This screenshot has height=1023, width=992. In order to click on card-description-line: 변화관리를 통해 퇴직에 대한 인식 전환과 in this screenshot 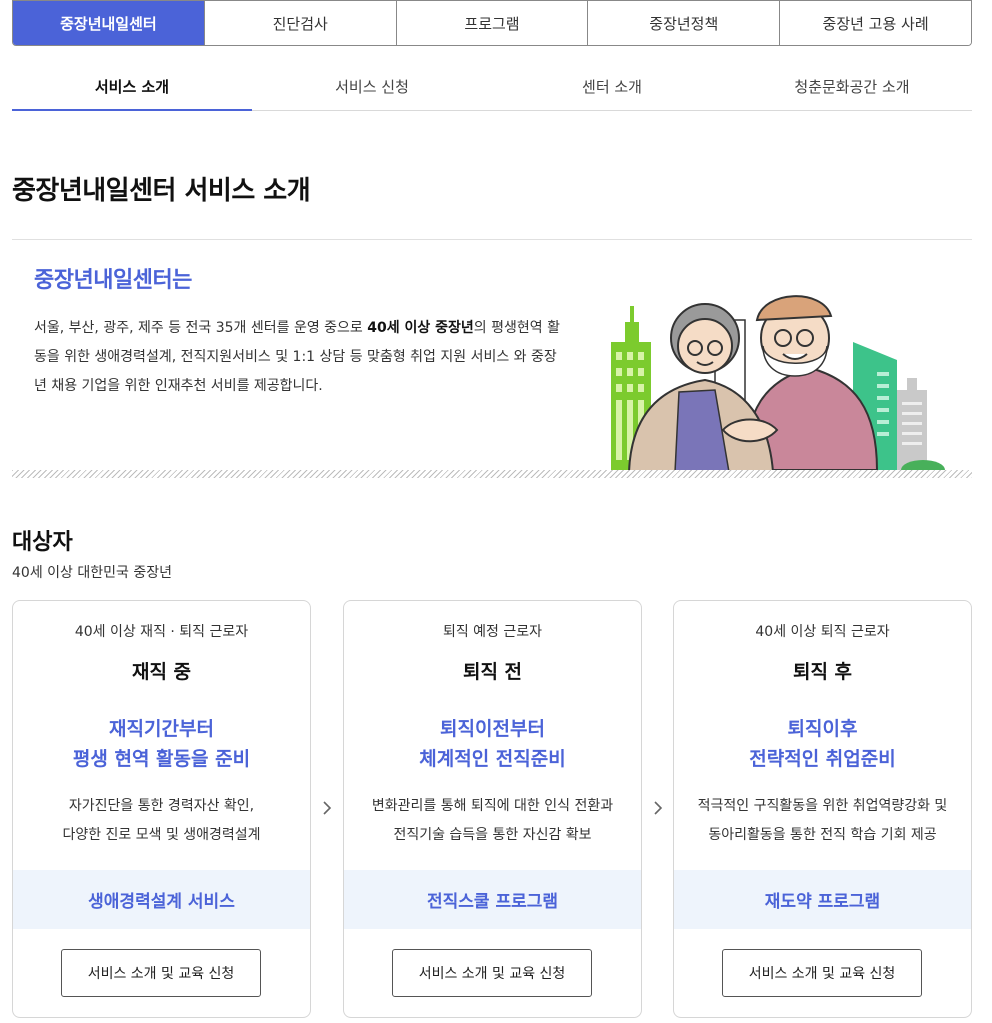, I will do `click(492, 806)`.